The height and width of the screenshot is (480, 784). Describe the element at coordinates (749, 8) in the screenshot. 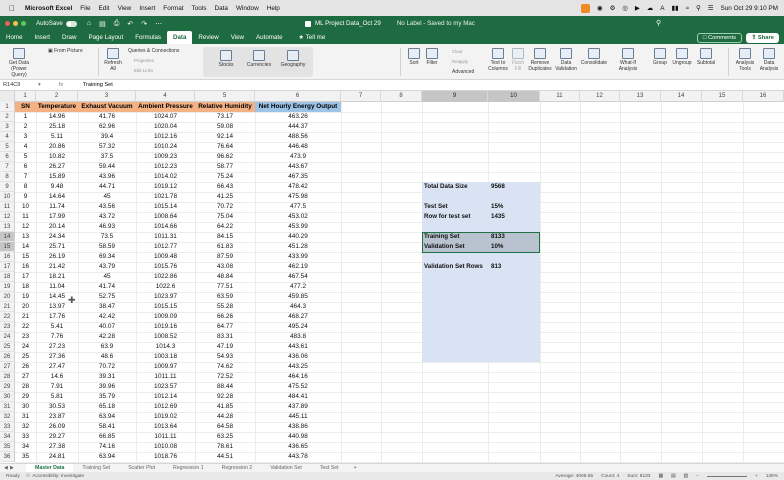

I see `status-datetime: Sun Oct 29 9:10 PM` at that location.